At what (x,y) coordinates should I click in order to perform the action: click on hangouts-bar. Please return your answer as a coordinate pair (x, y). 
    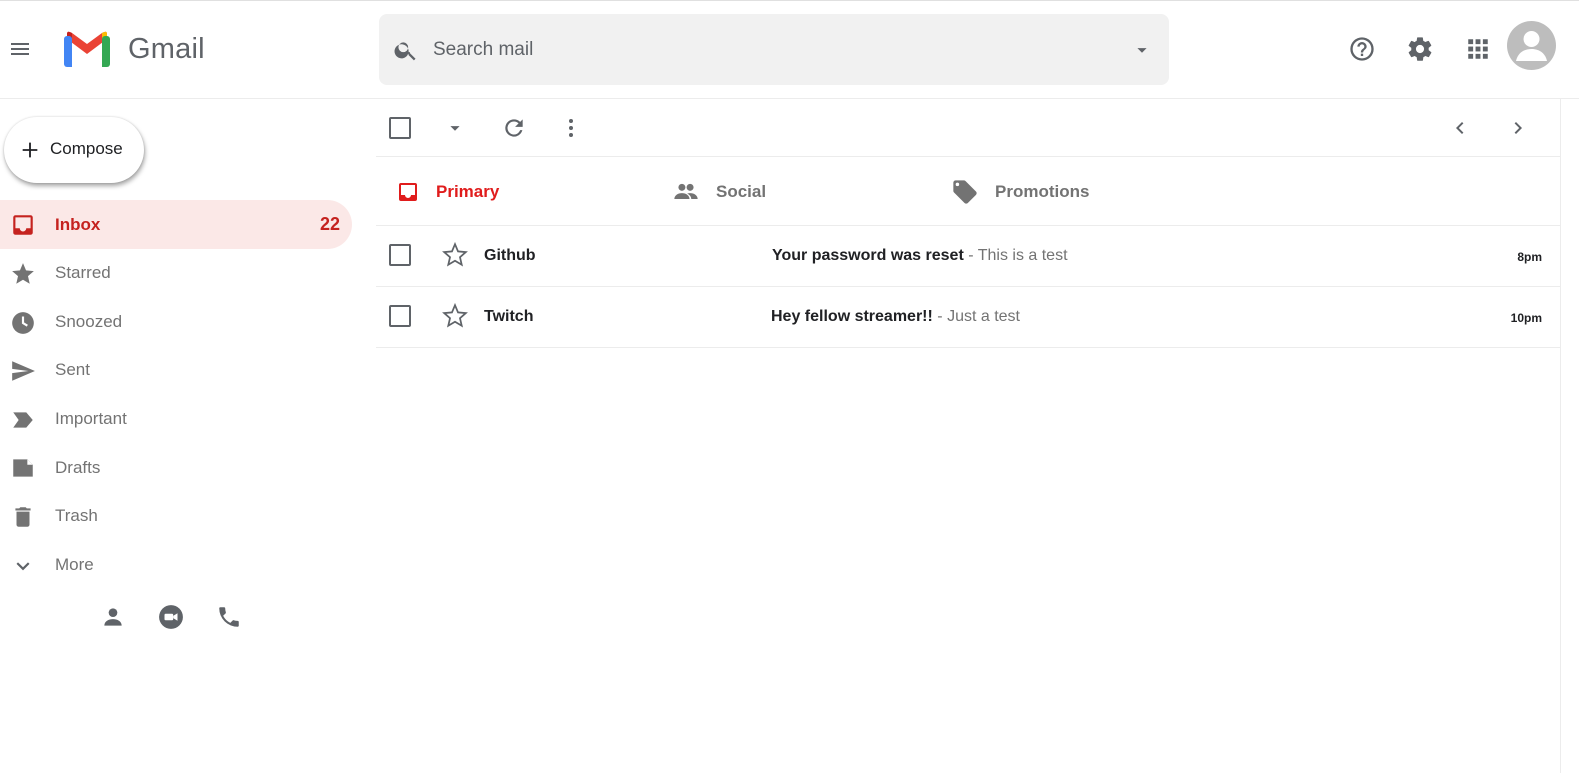
    Looking at the image, I should click on (171, 617).